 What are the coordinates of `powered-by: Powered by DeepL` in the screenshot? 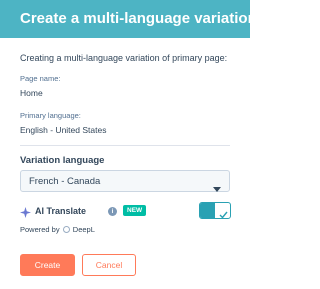 It's located at (57, 229).